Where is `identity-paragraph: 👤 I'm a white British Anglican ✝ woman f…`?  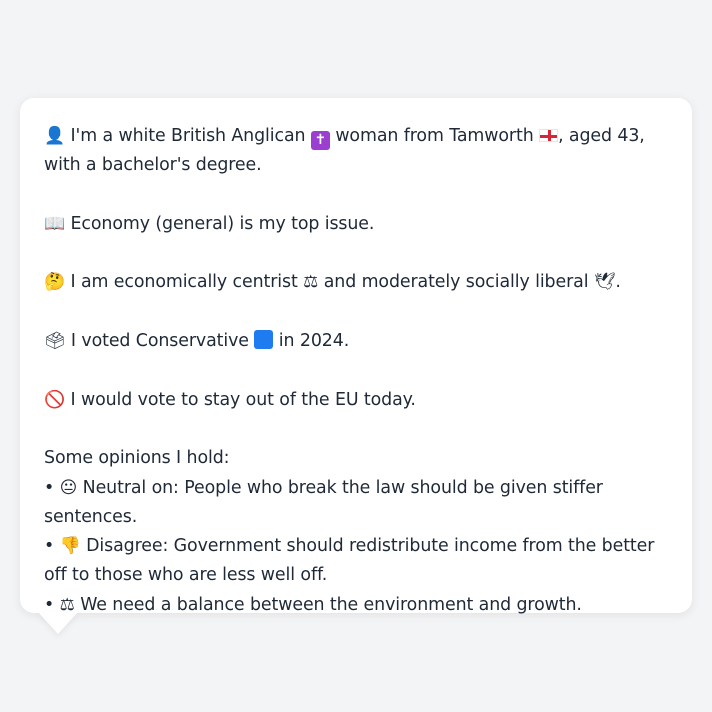 identity-paragraph: 👤 I'm a white British Anglican ✝ woman f… is located at coordinates (356, 151).